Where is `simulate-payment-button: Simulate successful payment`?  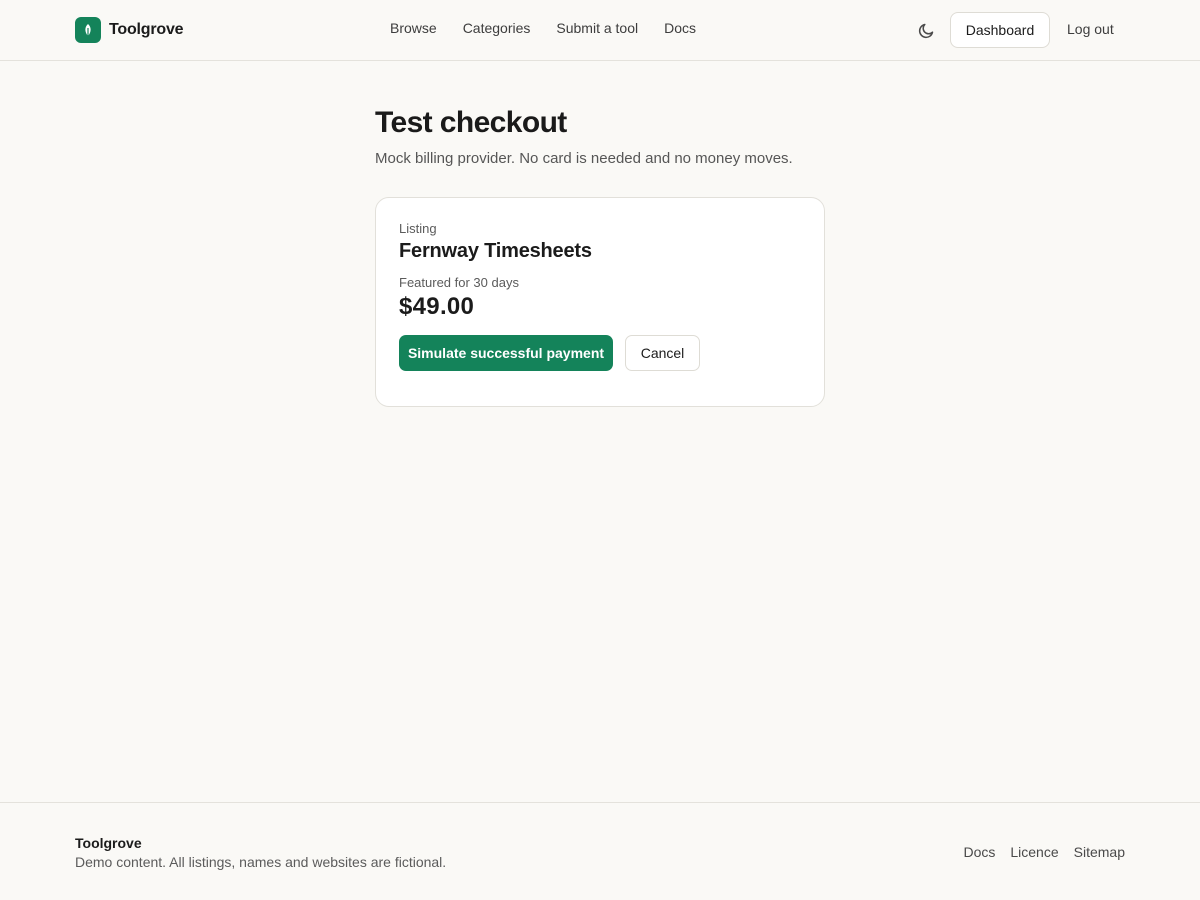 simulate-payment-button: Simulate successful payment is located at coordinates (506, 353).